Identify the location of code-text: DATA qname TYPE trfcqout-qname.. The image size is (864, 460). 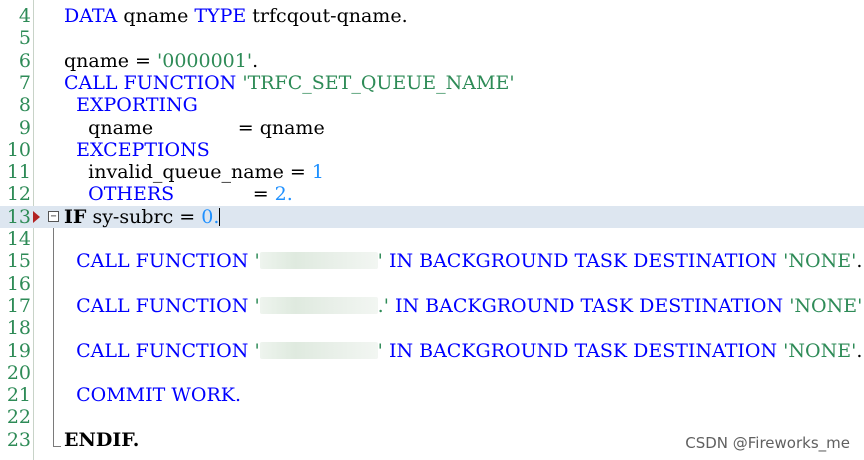
(236, 16).